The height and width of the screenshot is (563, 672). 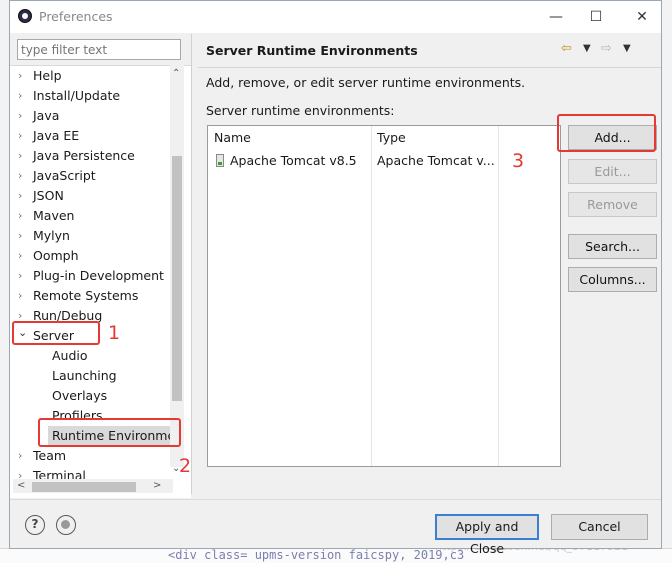 I want to click on back-icon: ⇦, so click(x=566, y=48).